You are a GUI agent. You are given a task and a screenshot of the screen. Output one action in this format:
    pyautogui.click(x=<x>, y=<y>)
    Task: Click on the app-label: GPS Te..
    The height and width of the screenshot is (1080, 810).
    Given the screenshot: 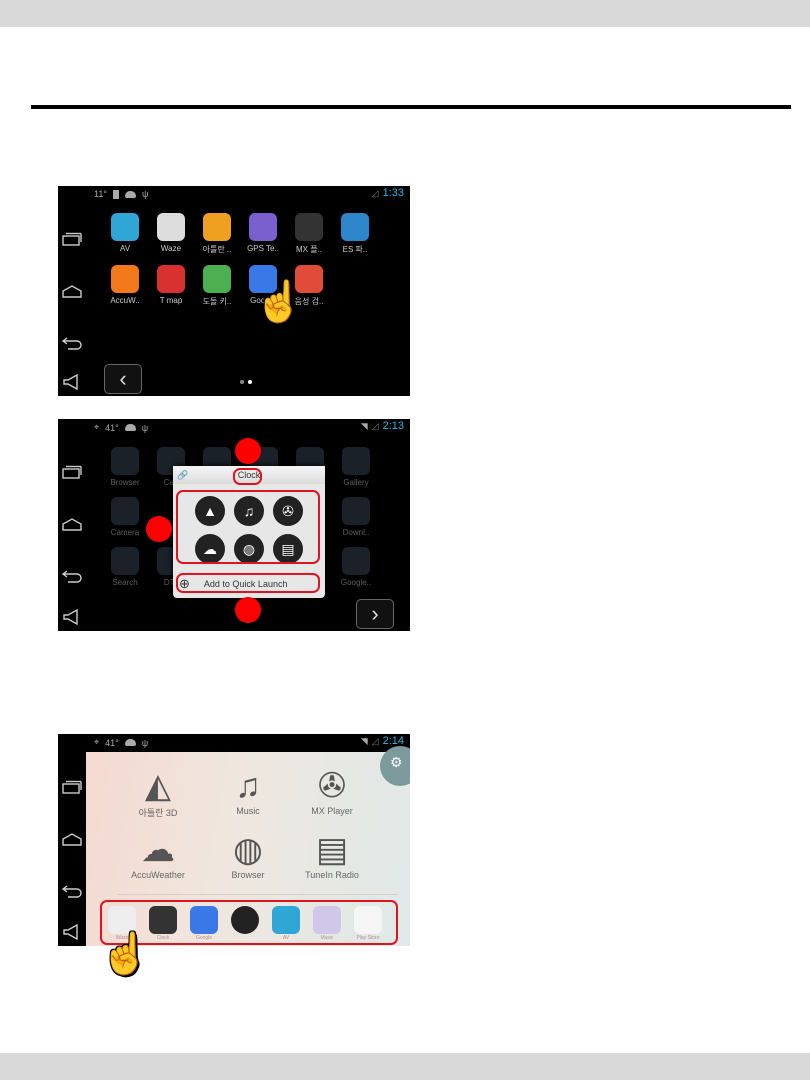 What is the action you would take?
    pyautogui.click(x=263, y=248)
    